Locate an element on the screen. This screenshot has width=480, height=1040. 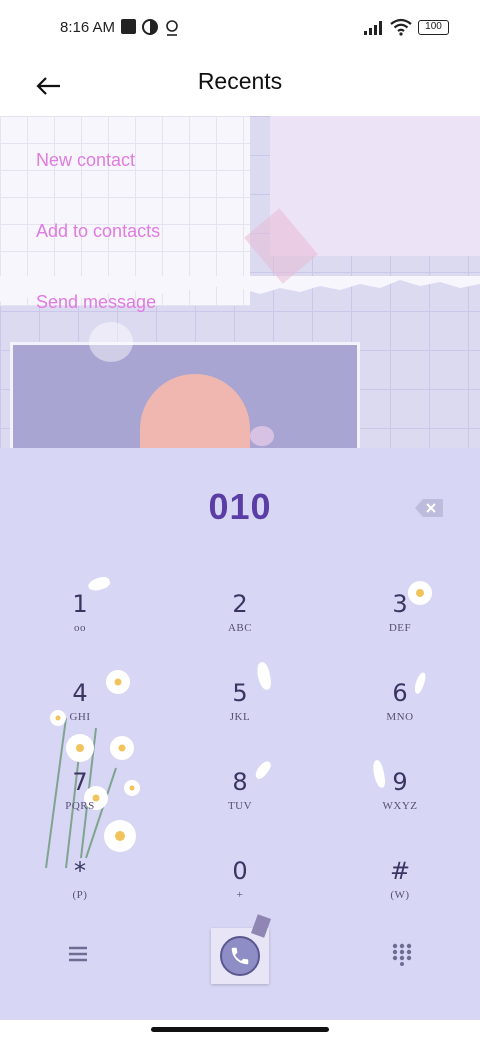
location-badge-icon is located at coordinates (172, 28).